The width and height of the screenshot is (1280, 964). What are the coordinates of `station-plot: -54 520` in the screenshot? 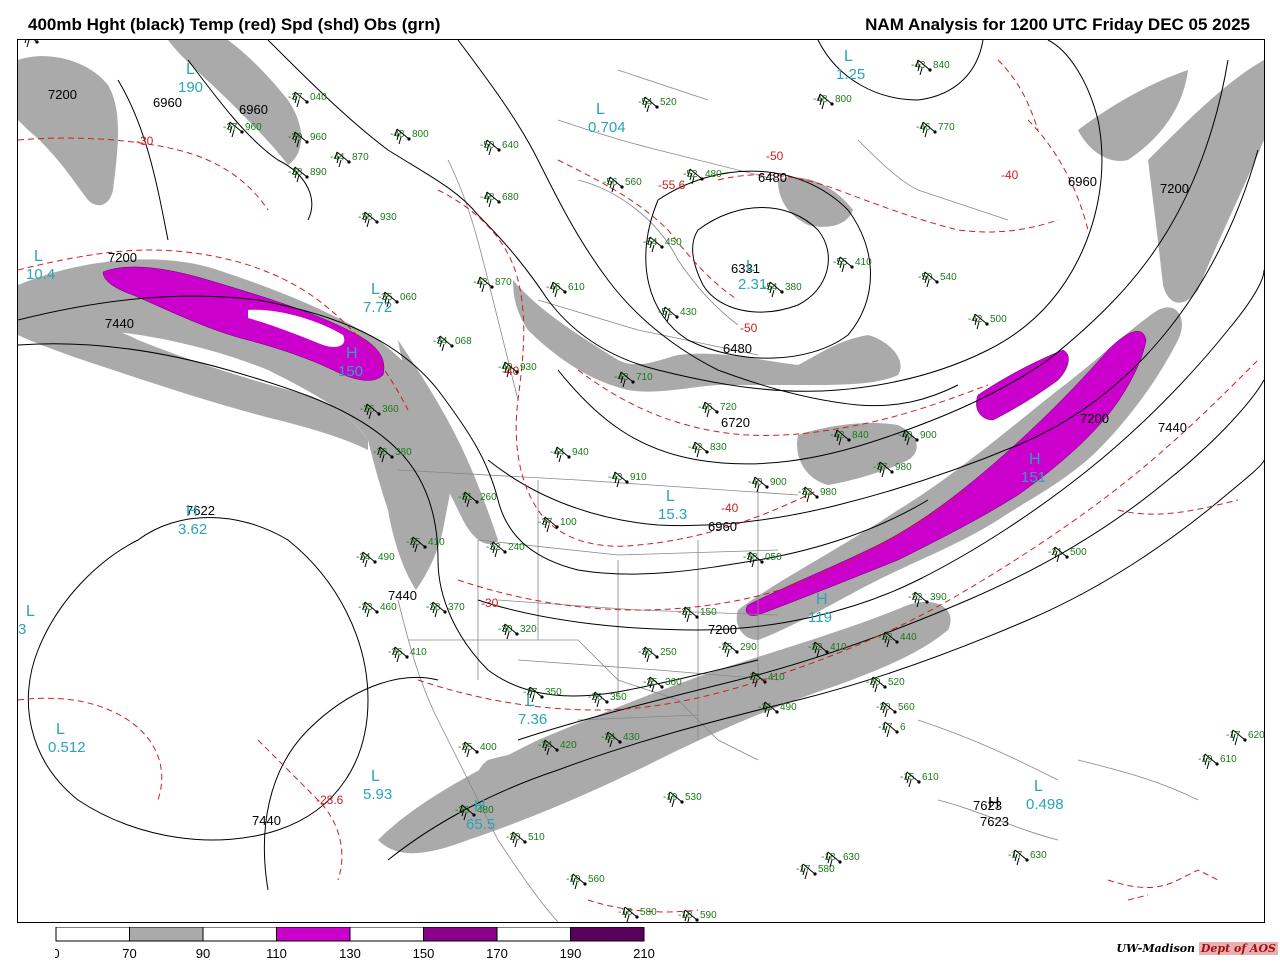 It's located at (657, 104).